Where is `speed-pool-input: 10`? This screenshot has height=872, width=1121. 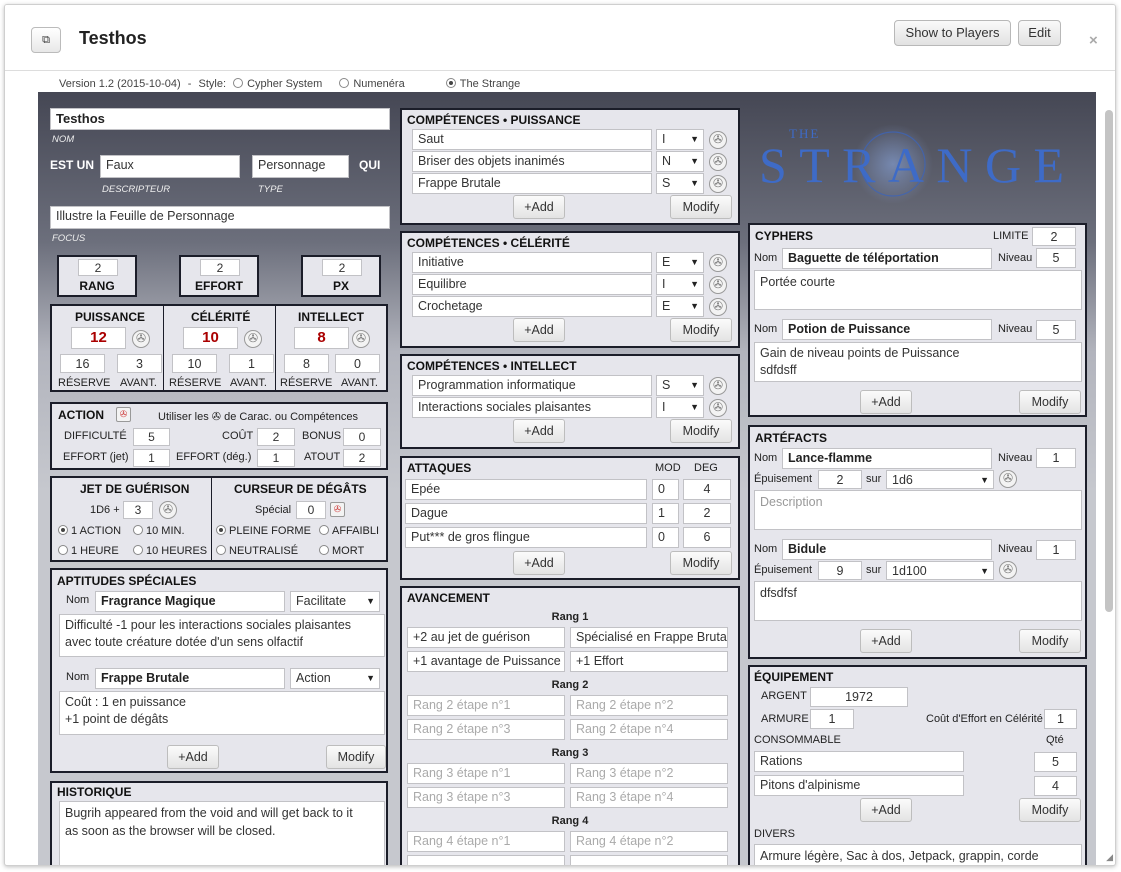 speed-pool-input: 10 is located at coordinates (210, 338).